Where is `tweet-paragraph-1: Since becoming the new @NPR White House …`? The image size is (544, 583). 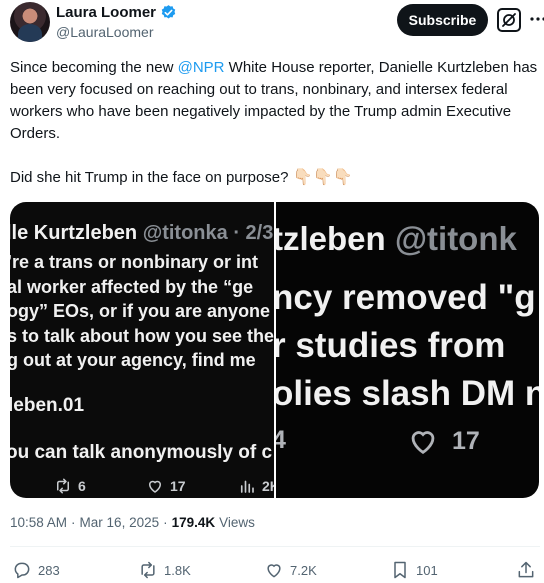
tweet-paragraph-1: Since becoming the new @NPR White House … is located at coordinates (274, 100).